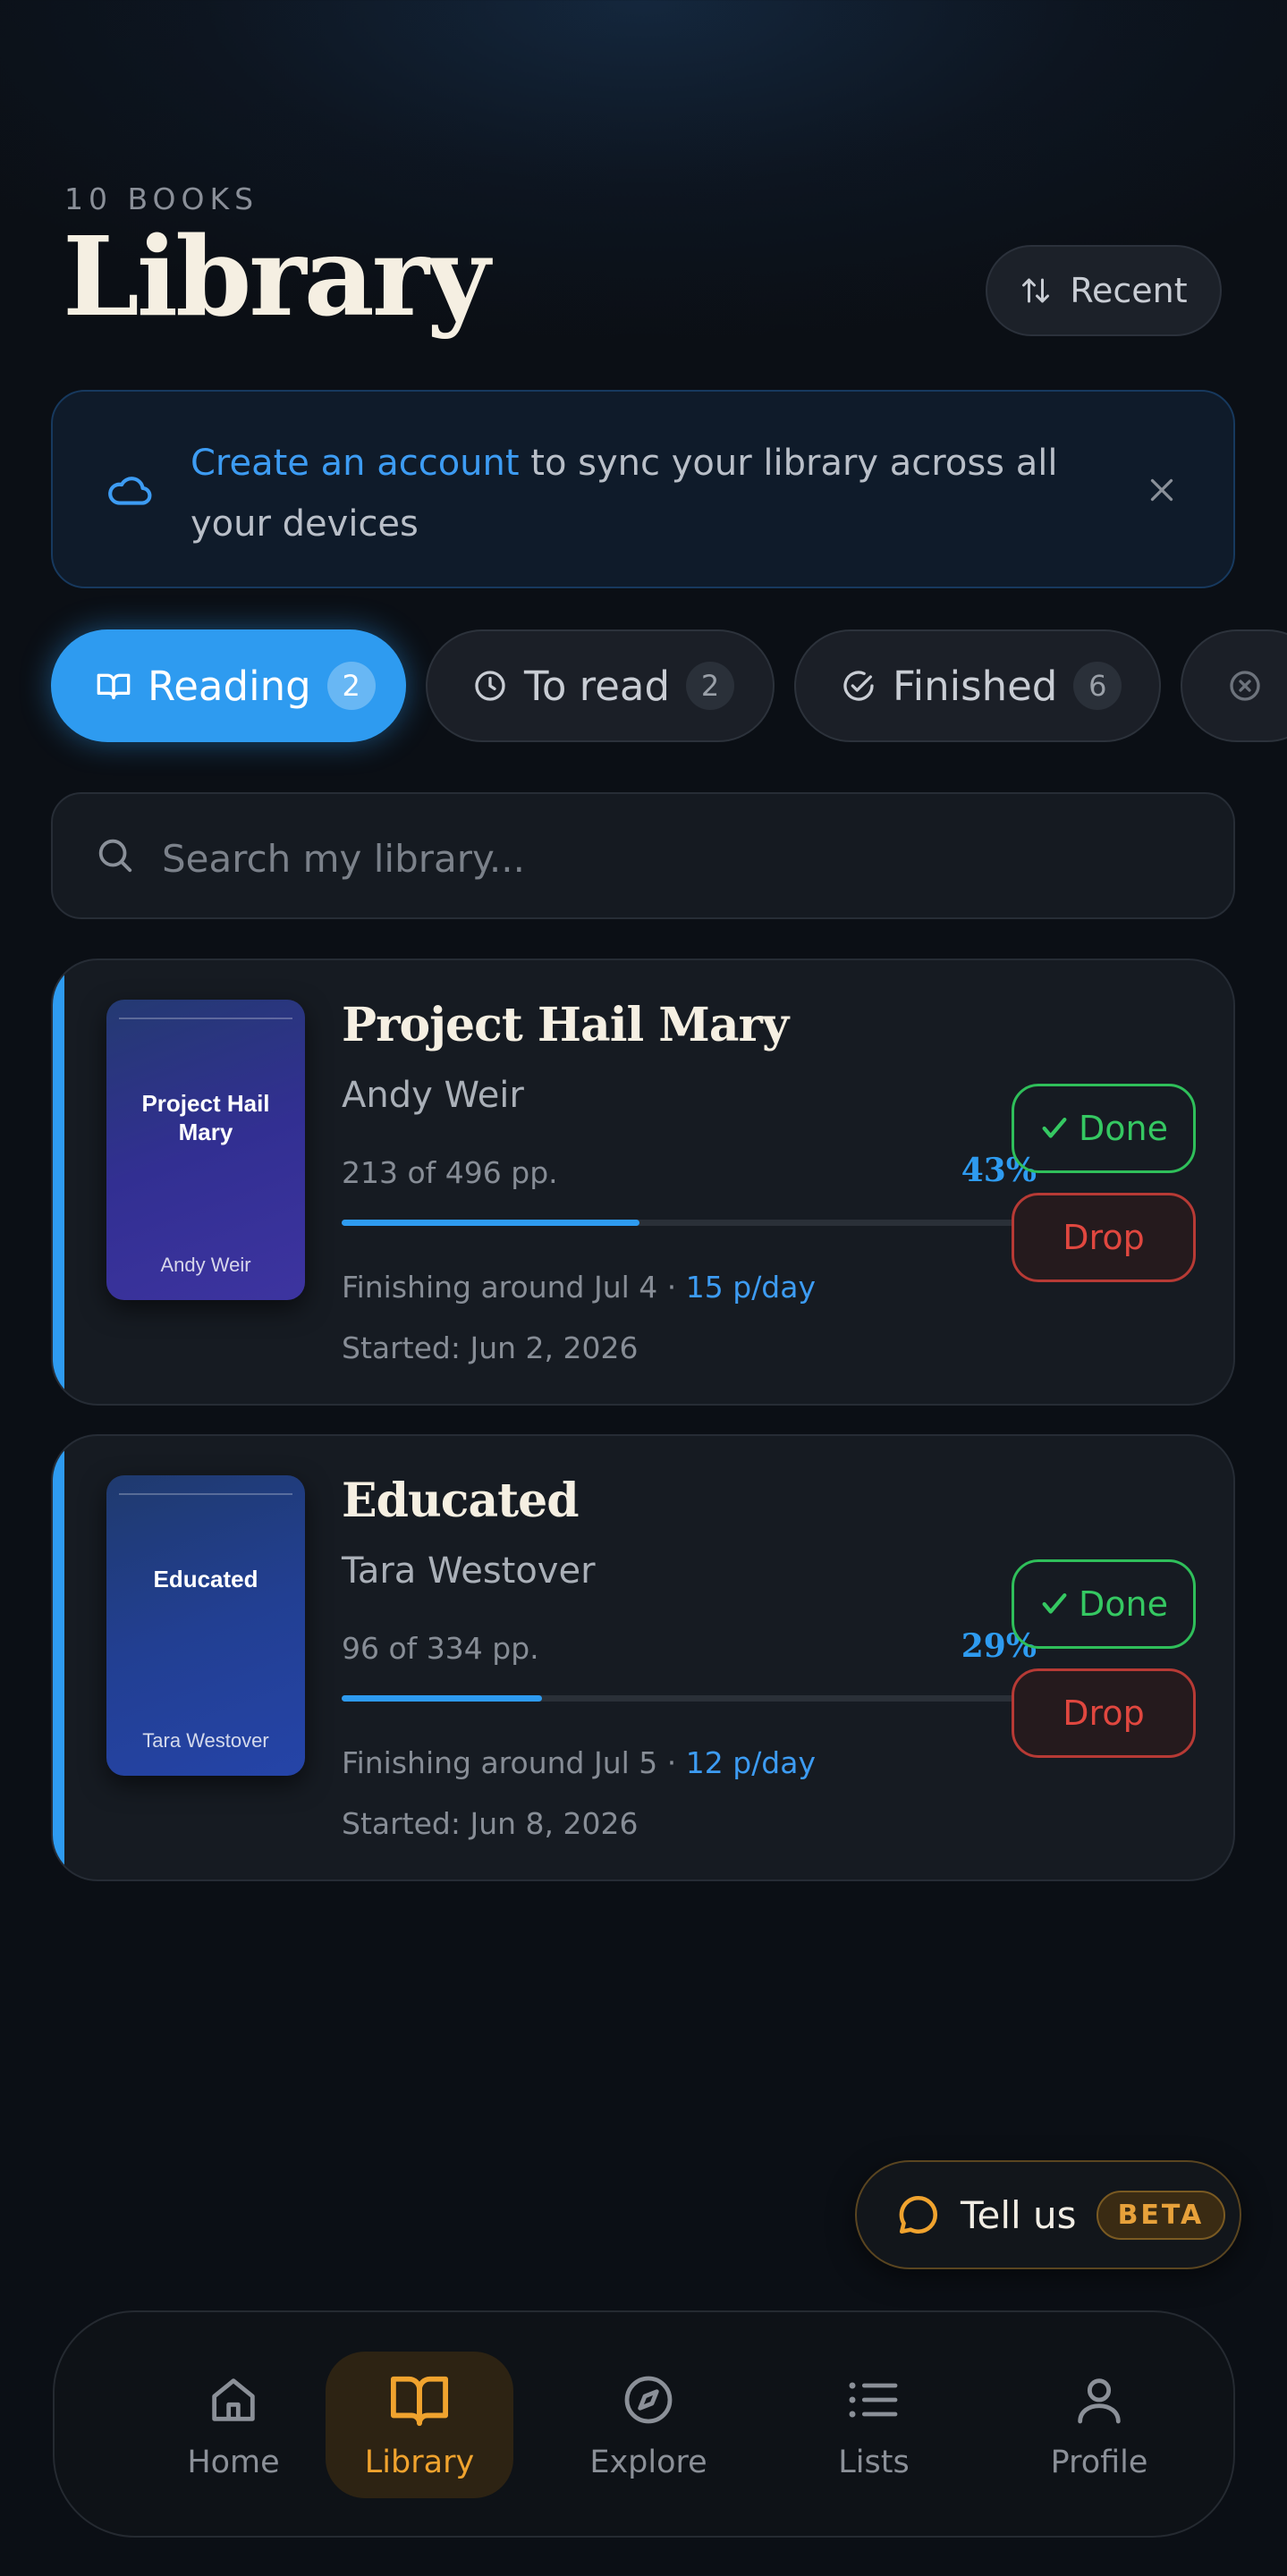  Describe the element at coordinates (205, 1740) in the screenshot. I see `cover-author: Tara Westover` at that location.